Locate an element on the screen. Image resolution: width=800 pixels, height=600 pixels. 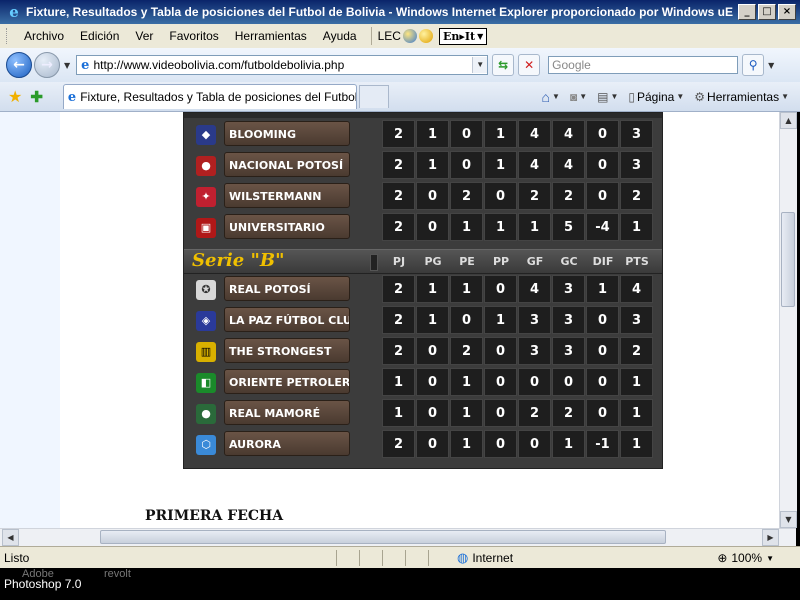
team-name: BLOOMING is located at coordinates (287, 133).